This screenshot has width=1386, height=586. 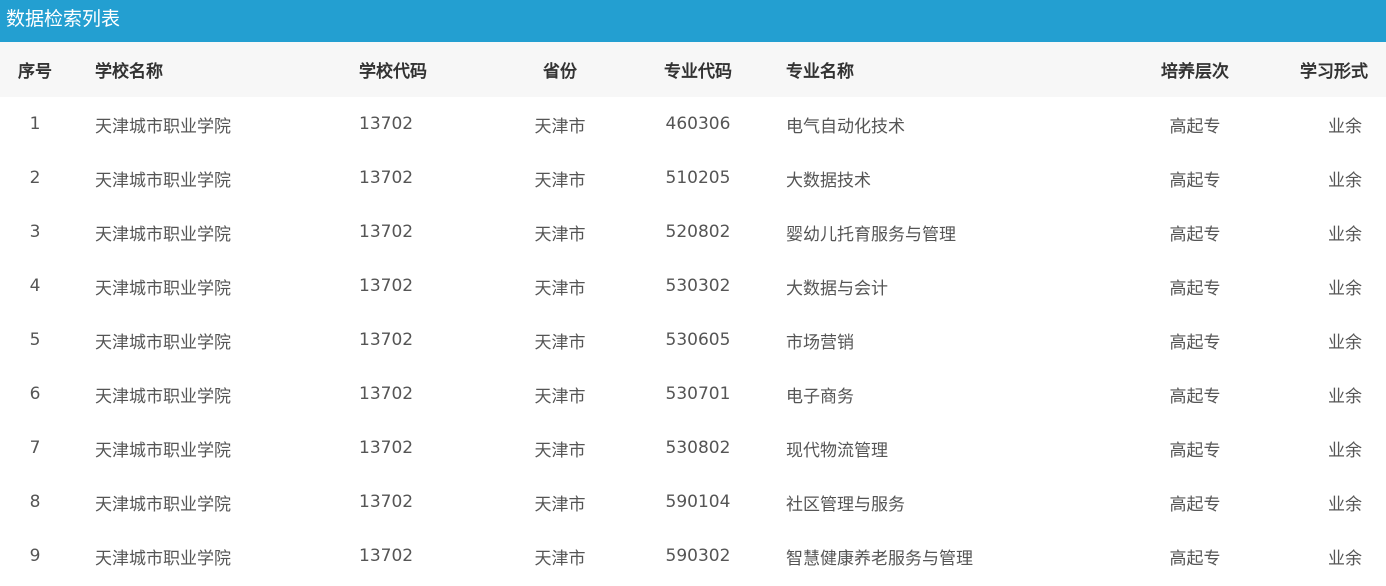 What do you see at coordinates (560, 72) in the screenshot?
I see `header-province: 省份` at bounding box center [560, 72].